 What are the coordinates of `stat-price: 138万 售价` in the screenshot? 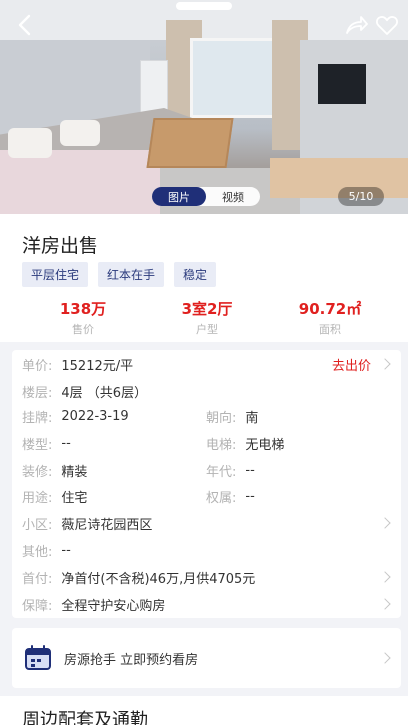 It's located at (83, 317).